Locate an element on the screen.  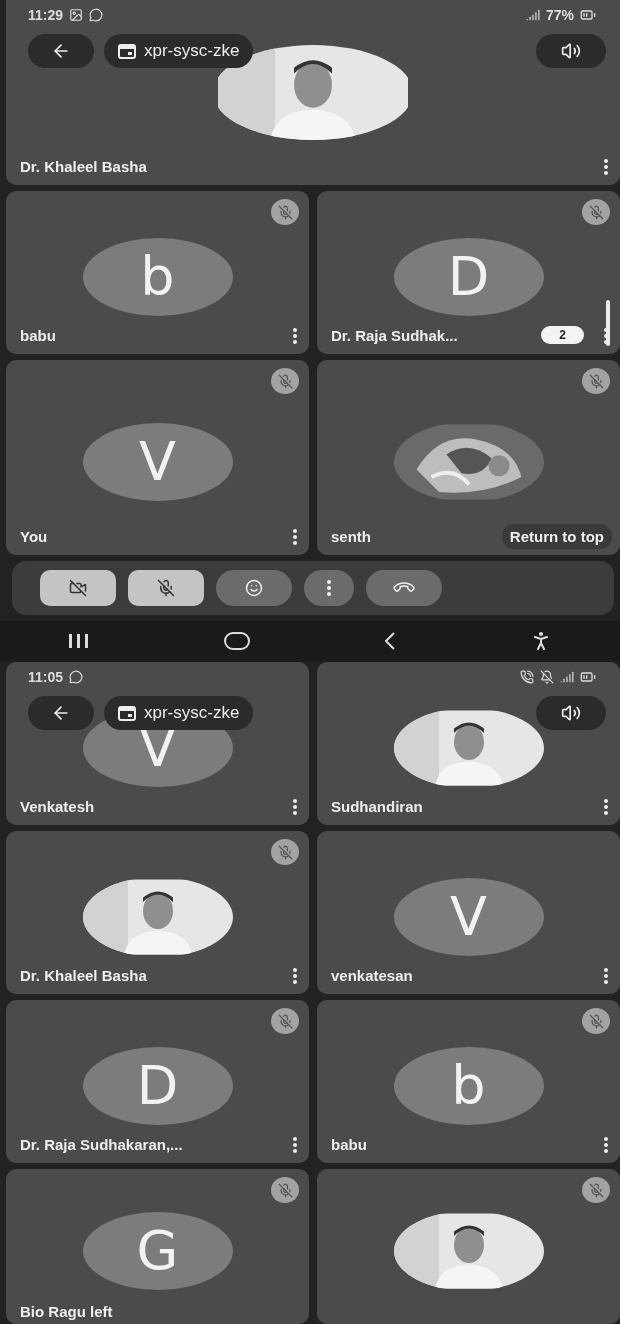
video-tile is located at coordinates (468, 1246).